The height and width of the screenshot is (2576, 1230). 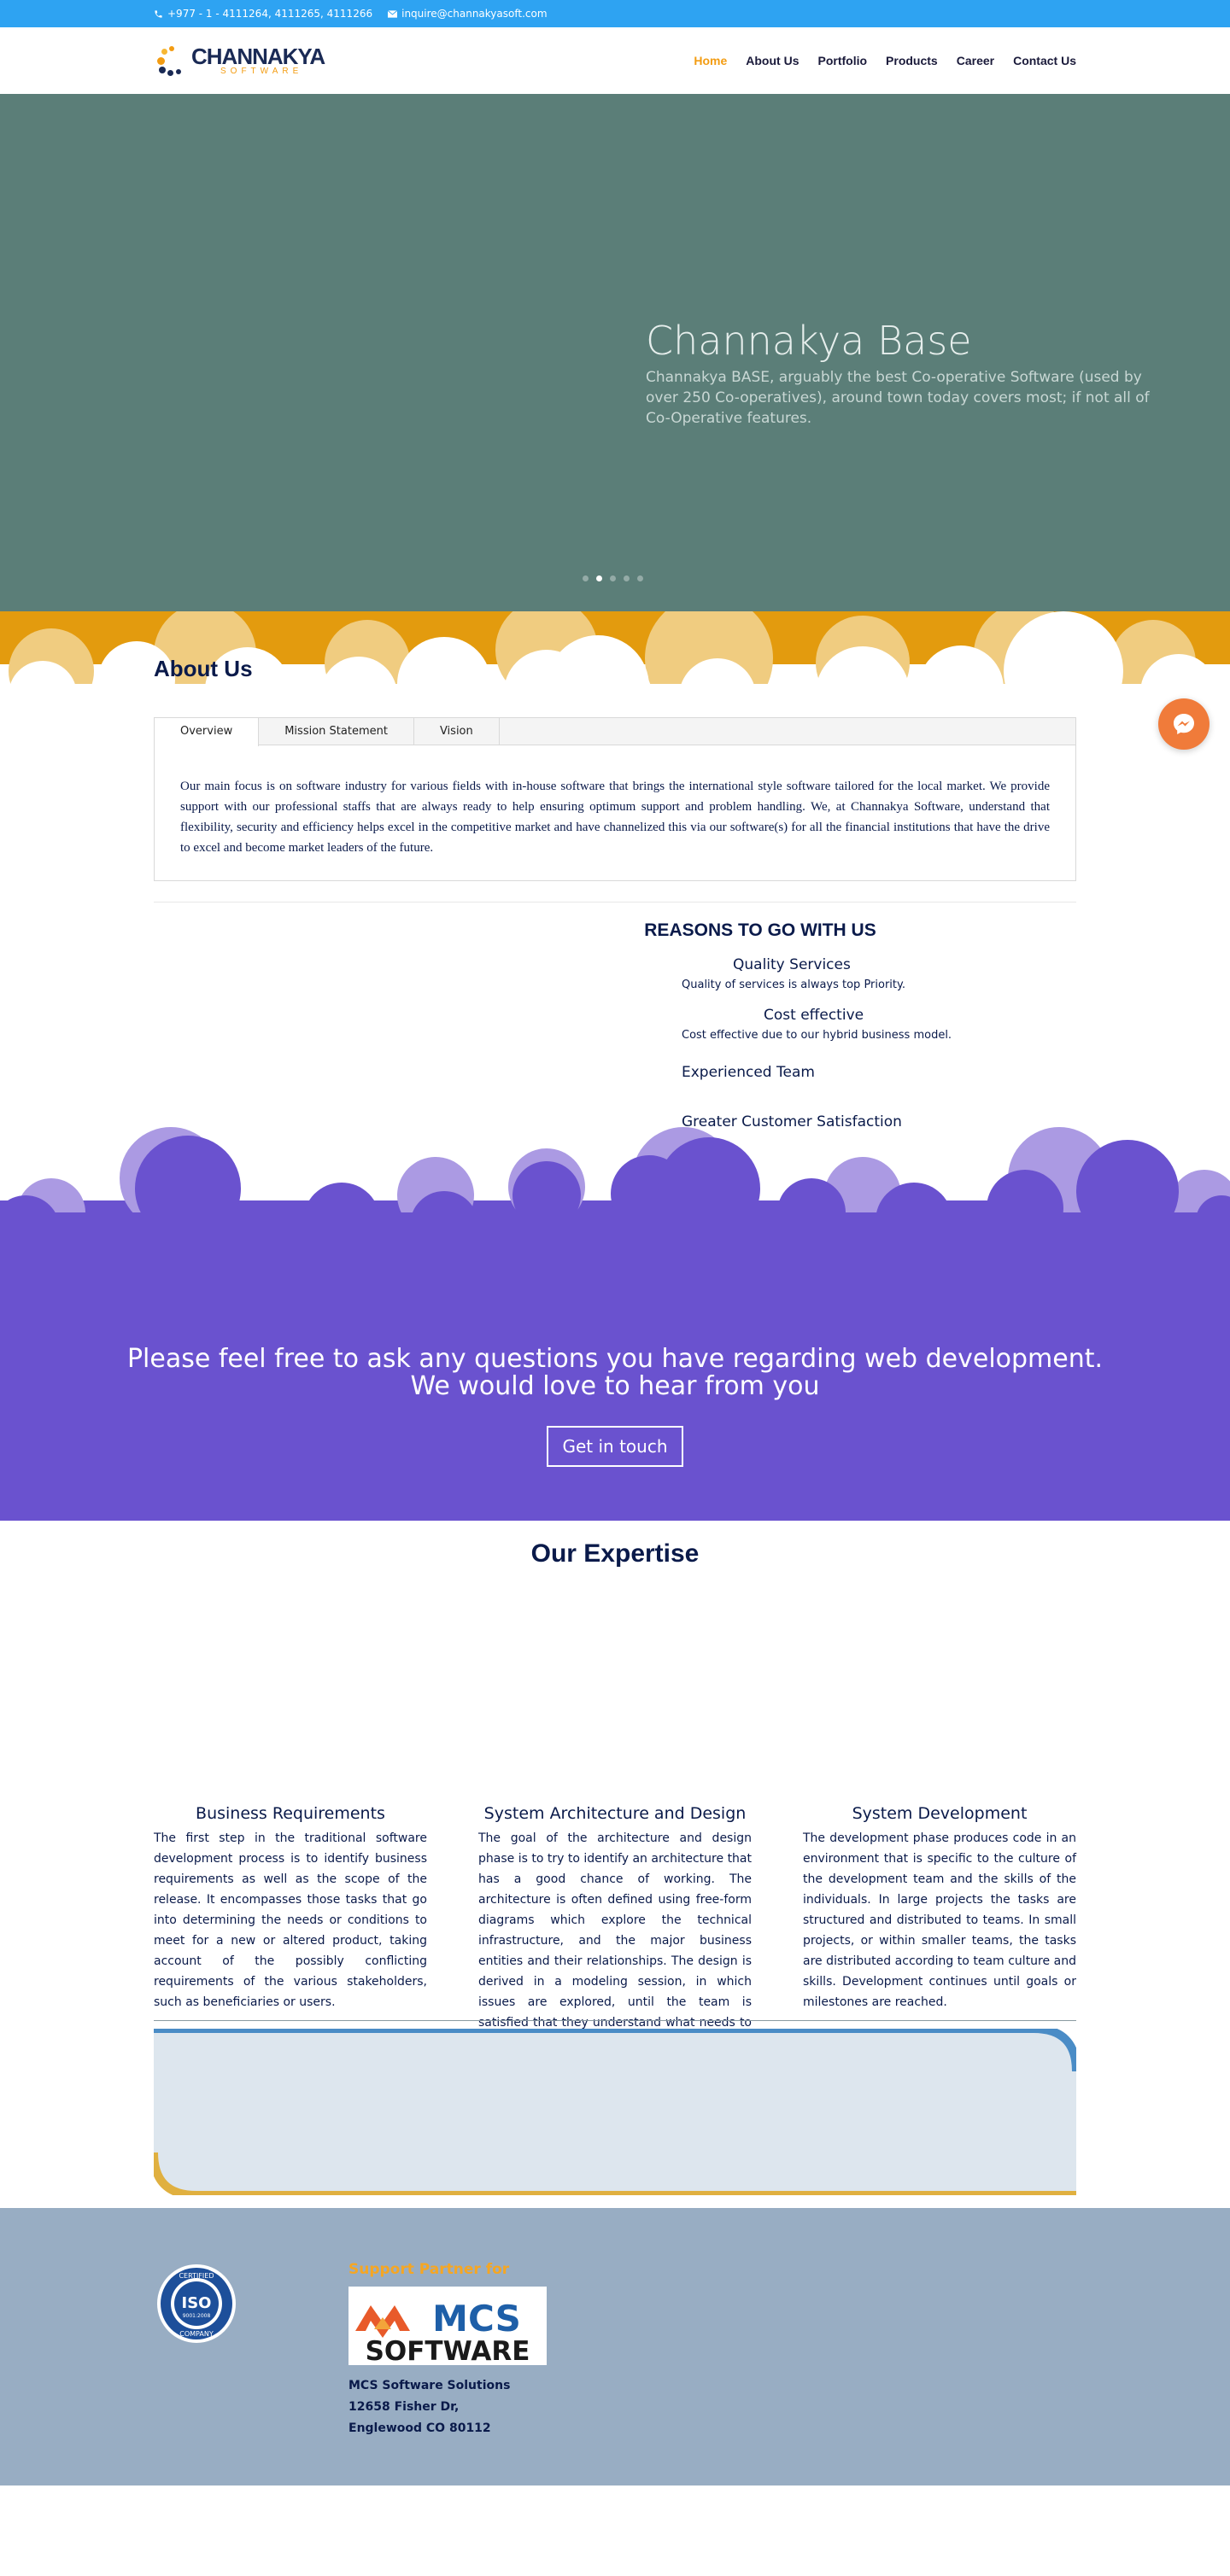 What do you see at coordinates (748, 1072) in the screenshot?
I see `reason-title: Experienced Team` at bounding box center [748, 1072].